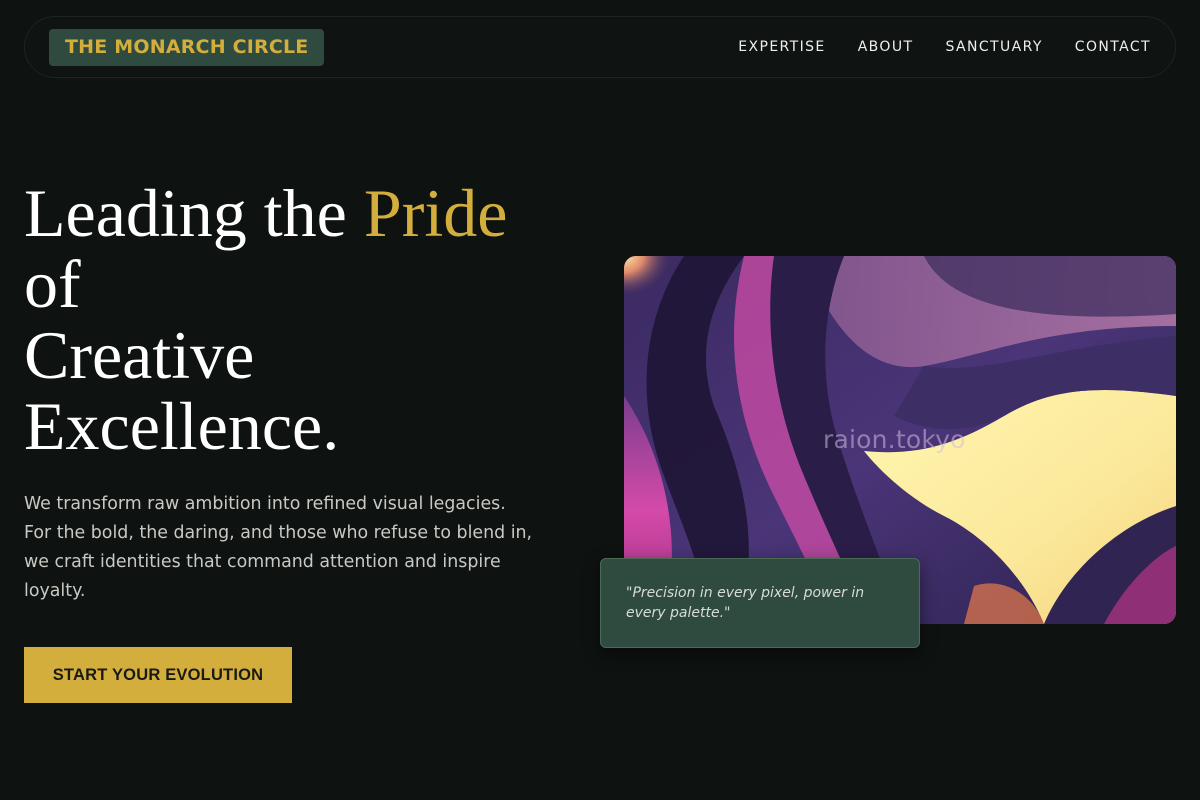 This screenshot has width=1200, height=800. What do you see at coordinates (194, 213) in the screenshot?
I see `hero-title-part1: Leading the` at bounding box center [194, 213].